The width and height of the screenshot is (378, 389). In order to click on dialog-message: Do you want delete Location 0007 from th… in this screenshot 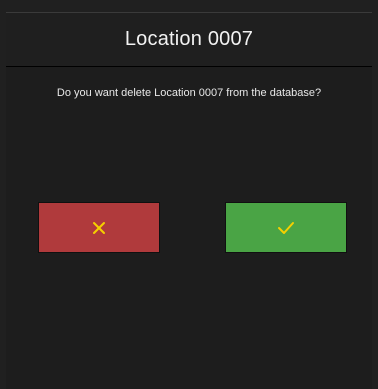, I will do `click(189, 93)`.